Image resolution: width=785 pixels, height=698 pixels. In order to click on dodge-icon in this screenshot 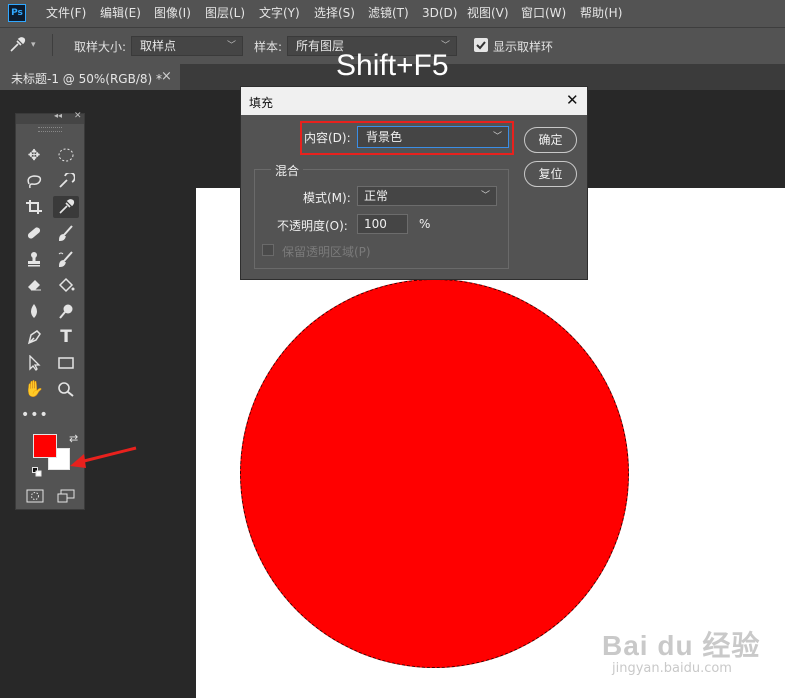, I will do `click(66, 311)`.